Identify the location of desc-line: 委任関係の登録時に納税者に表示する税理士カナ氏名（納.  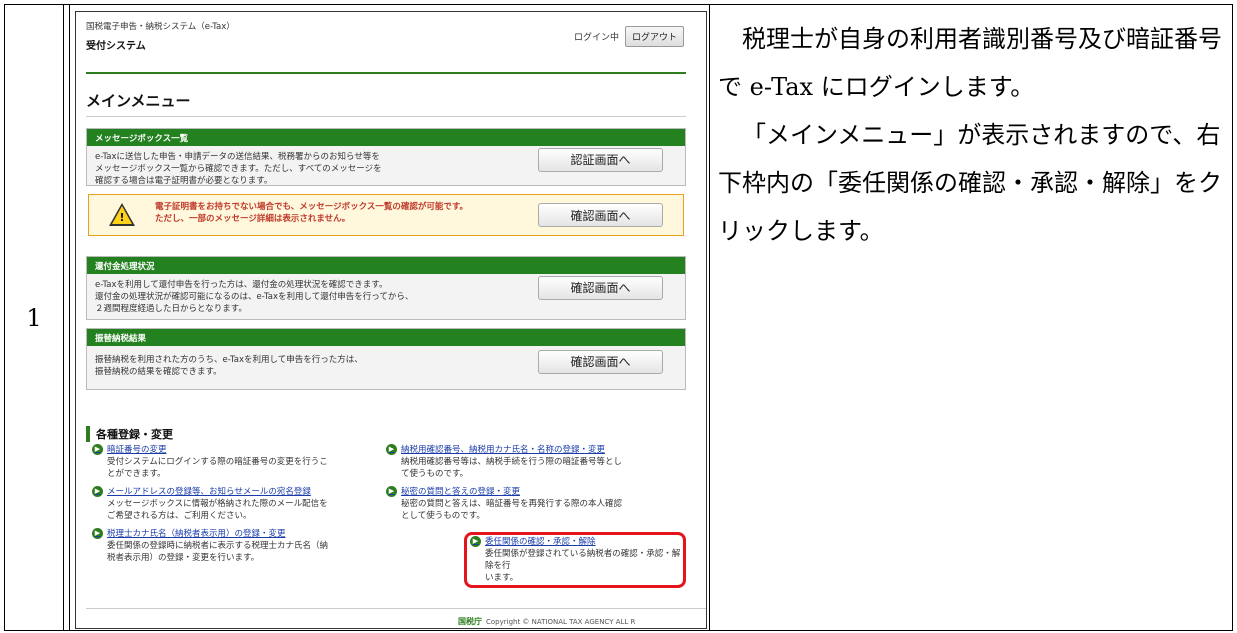
(218, 546).